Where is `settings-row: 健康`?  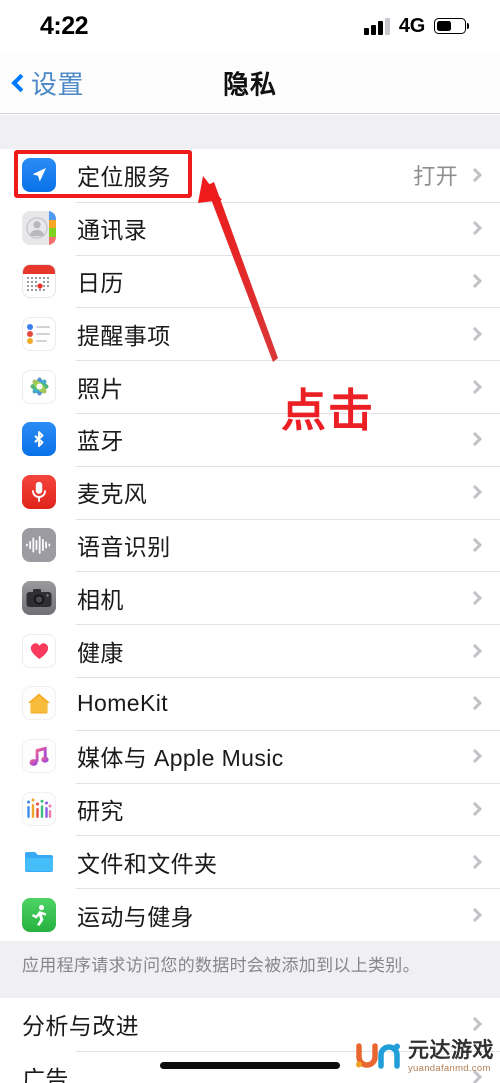
settings-row: 健康 is located at coordinates (250, 650).